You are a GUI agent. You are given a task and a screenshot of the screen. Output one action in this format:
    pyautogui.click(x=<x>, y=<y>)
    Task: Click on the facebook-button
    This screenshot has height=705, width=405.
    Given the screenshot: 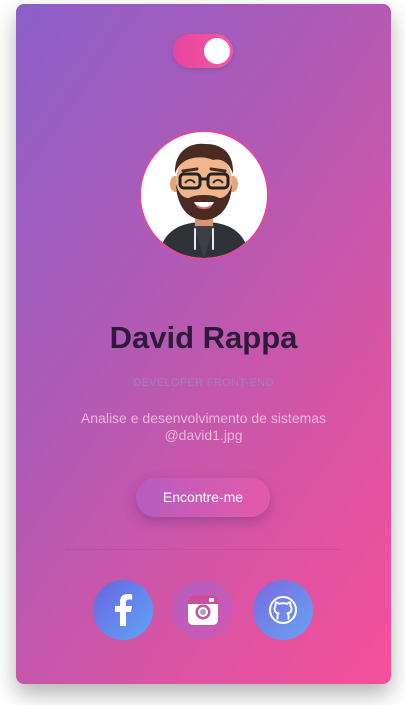 What is the action you would take?
    pyautogui.click(x=123, y=610)
    